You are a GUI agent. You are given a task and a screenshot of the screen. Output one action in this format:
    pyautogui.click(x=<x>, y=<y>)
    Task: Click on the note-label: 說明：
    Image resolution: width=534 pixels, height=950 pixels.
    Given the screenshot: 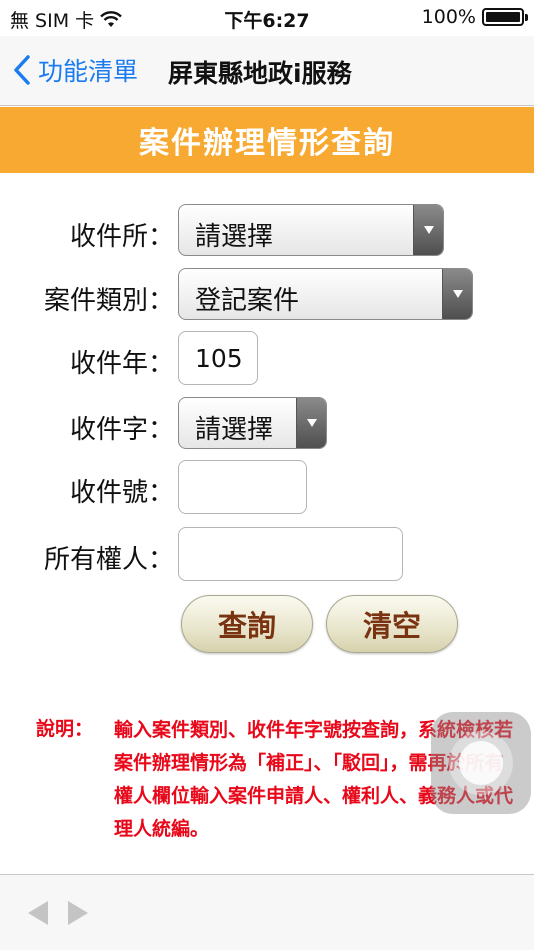 What is the action you would take?
    pyautogui.click(x=65, y=729)
    